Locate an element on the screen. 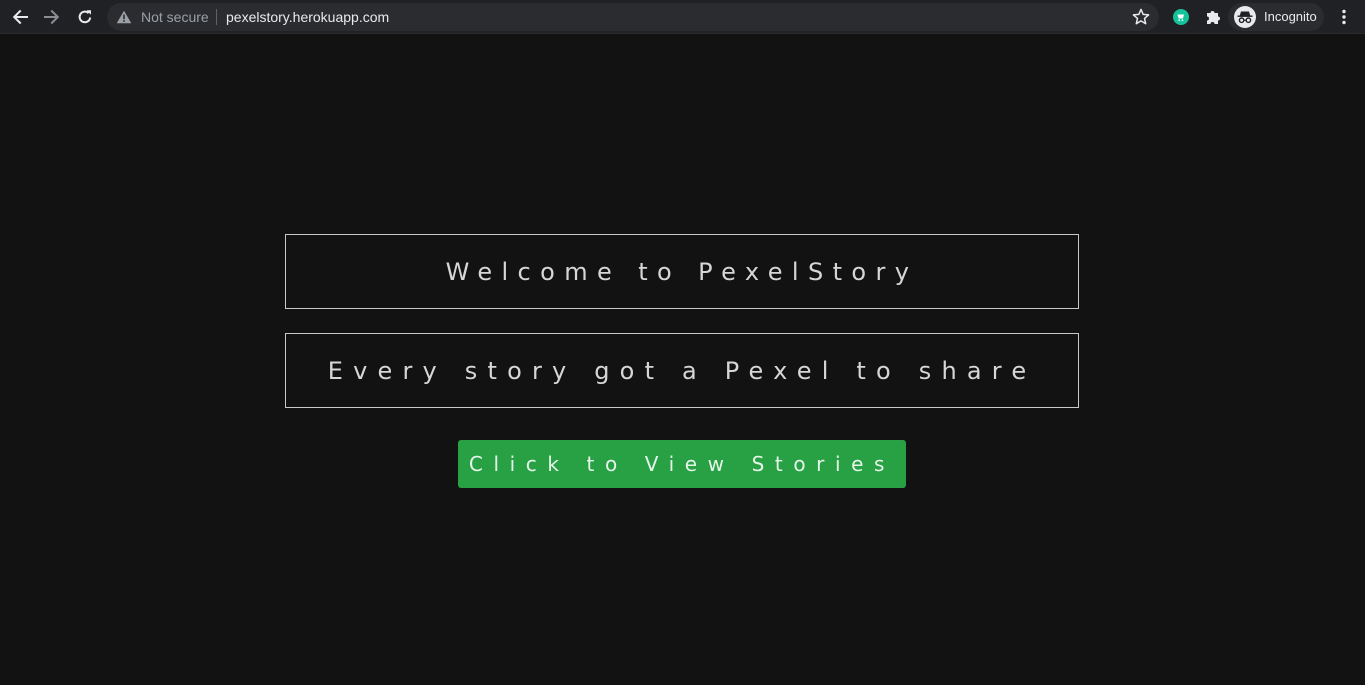 Image resolution: width=1365 pixels, height=685 pixels. tagline-banner: Every story got a Pexel to share is located at coordinates (682, 370).